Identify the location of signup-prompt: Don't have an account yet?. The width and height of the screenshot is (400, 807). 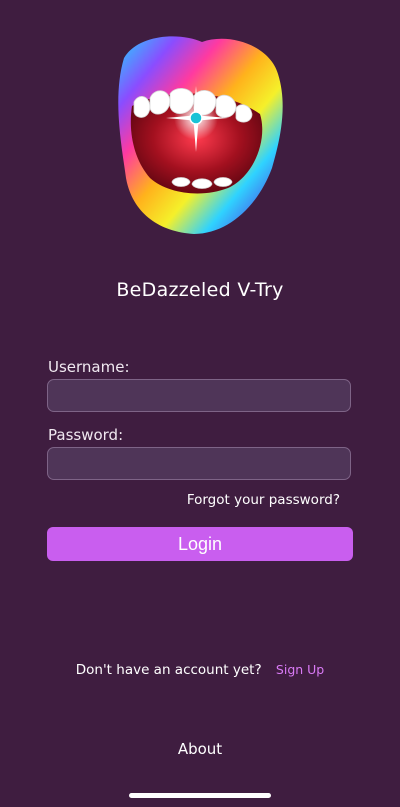
(168, 670).